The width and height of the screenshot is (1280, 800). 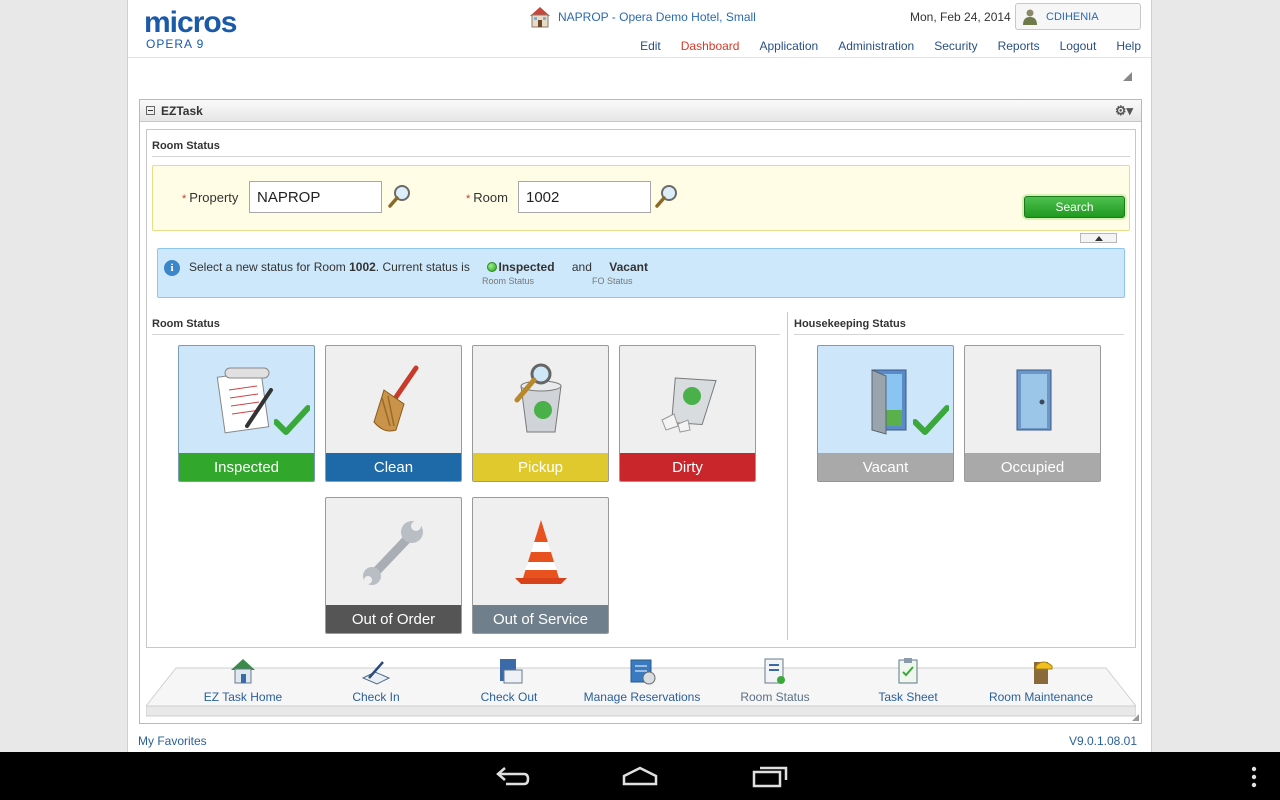 I want to click on panel-title: EZTask, so click(x=182, y=110).